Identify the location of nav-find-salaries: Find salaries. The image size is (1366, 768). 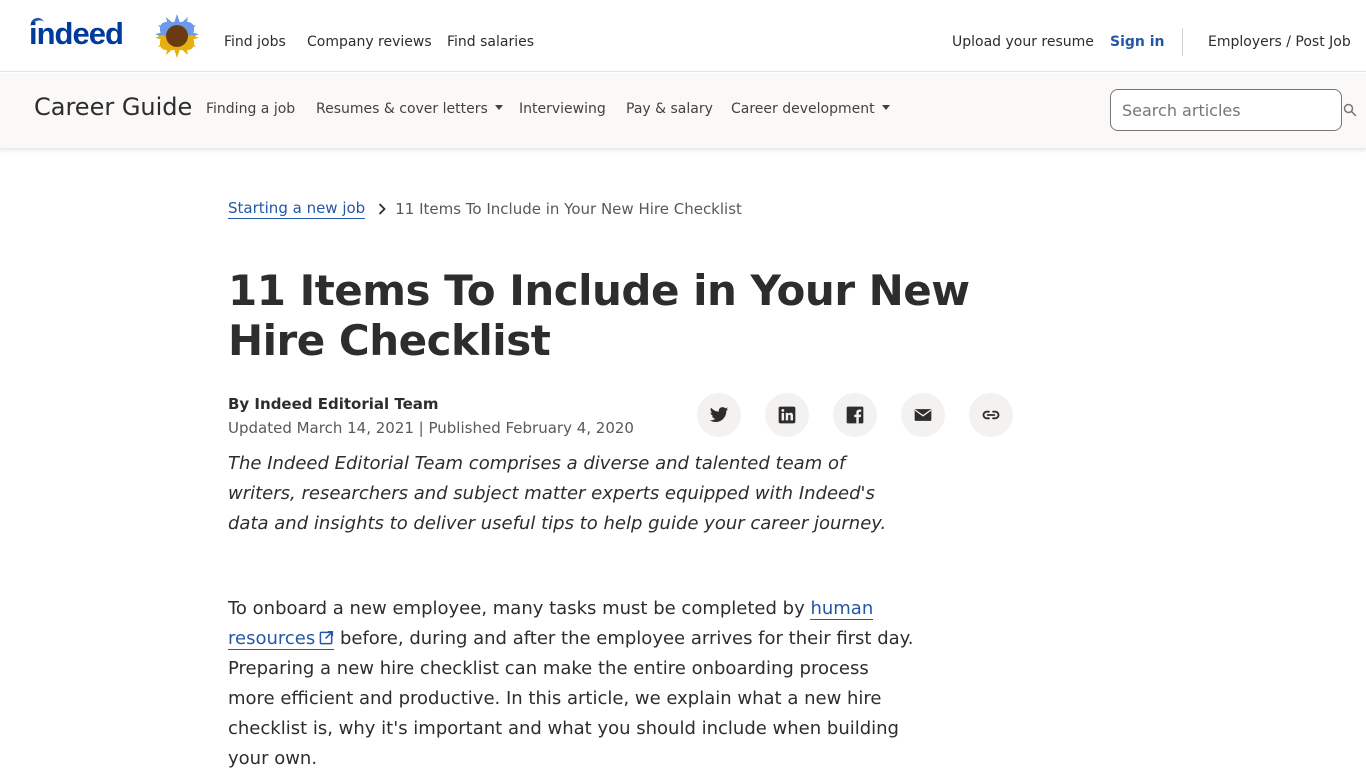
(490, 42).